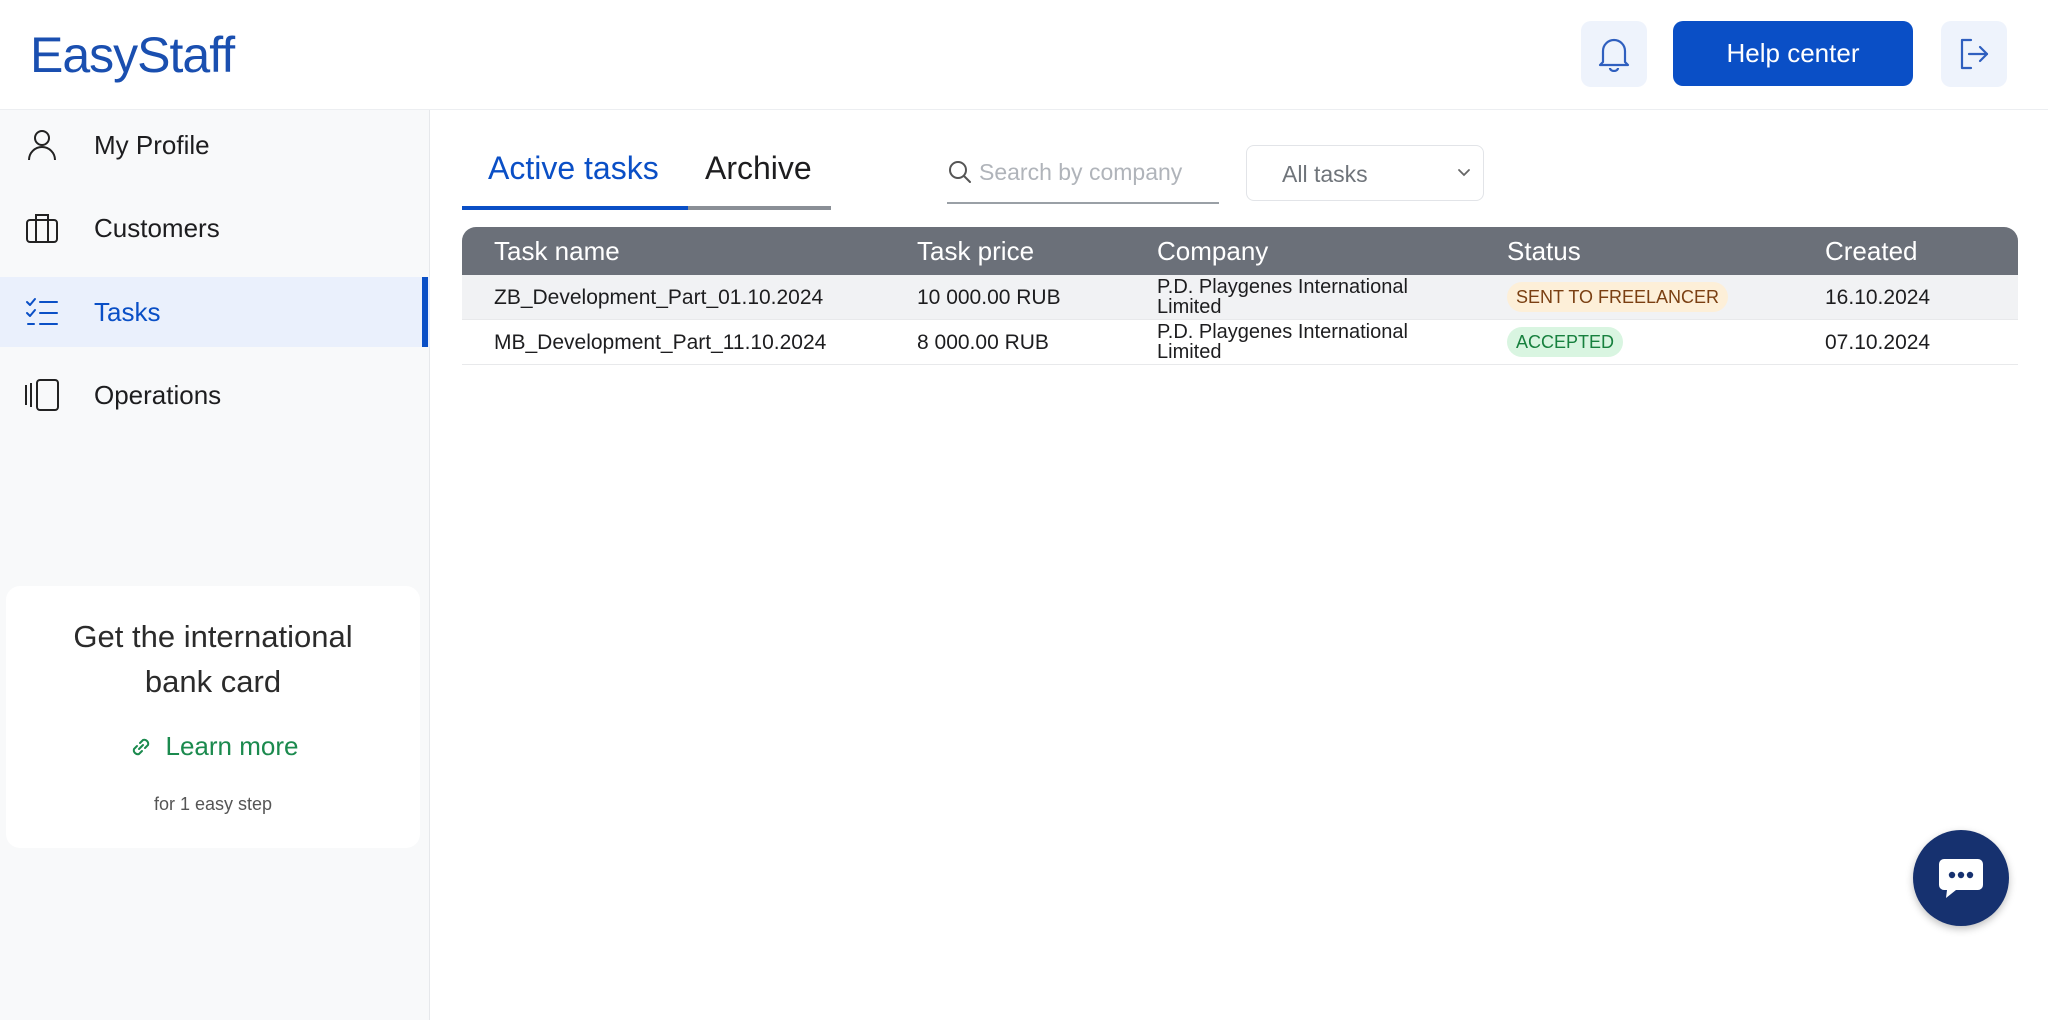 The image size is (2048, 1020). What do you see at coordinates (213, 804) in the screenshot?
I see `promo-subtitle: for 1 easy step` at bounding box center [213, 804].